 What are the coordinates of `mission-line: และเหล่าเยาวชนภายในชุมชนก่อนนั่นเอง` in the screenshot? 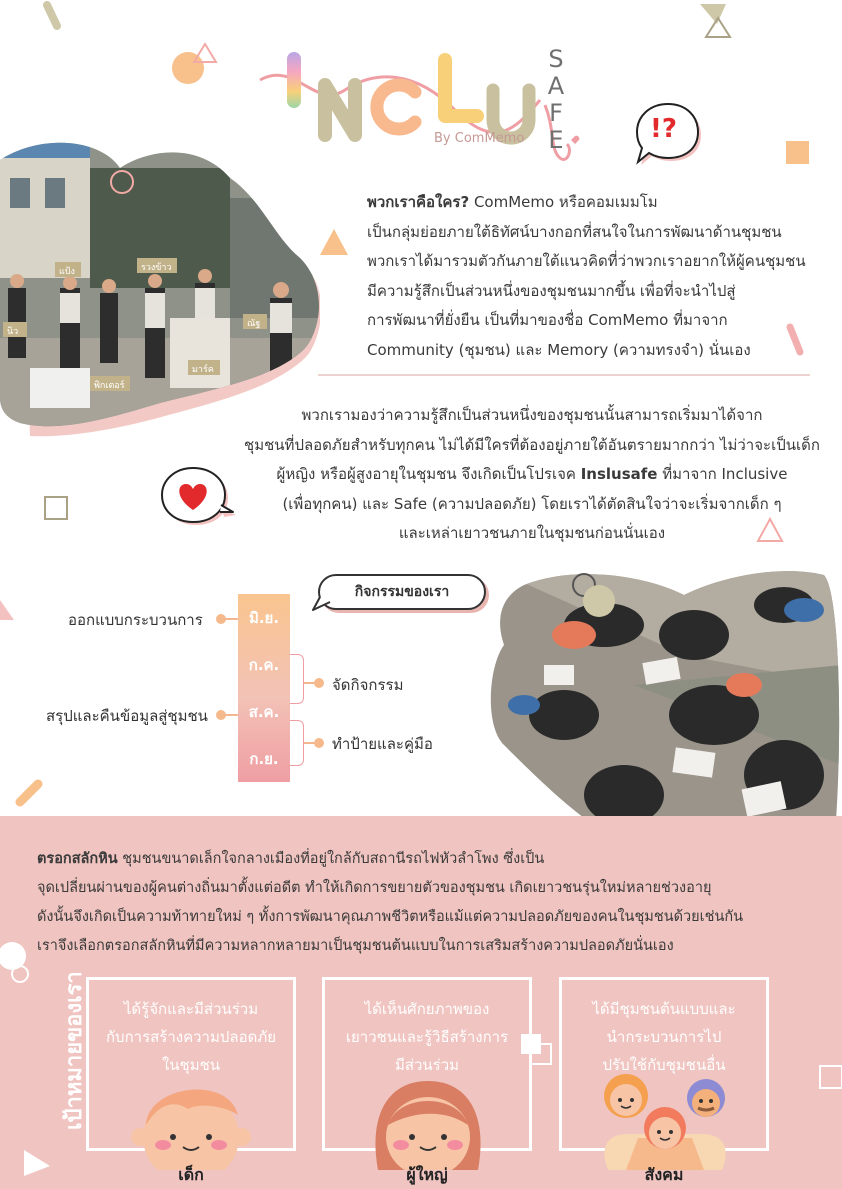 It's located at (532, 533).